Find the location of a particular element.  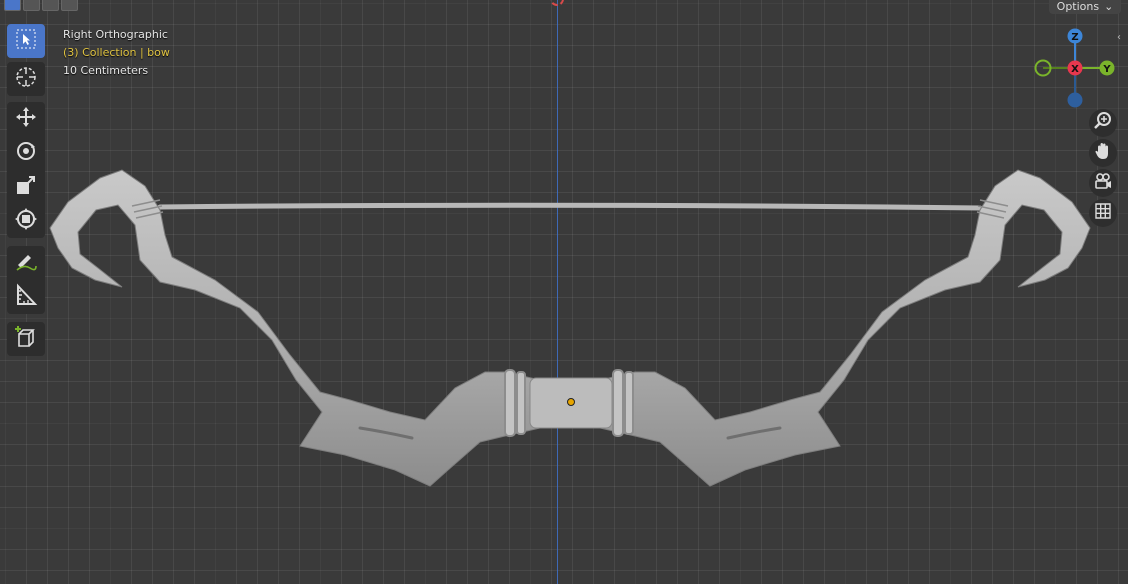

move-tool is located at coordinates (26, 119).